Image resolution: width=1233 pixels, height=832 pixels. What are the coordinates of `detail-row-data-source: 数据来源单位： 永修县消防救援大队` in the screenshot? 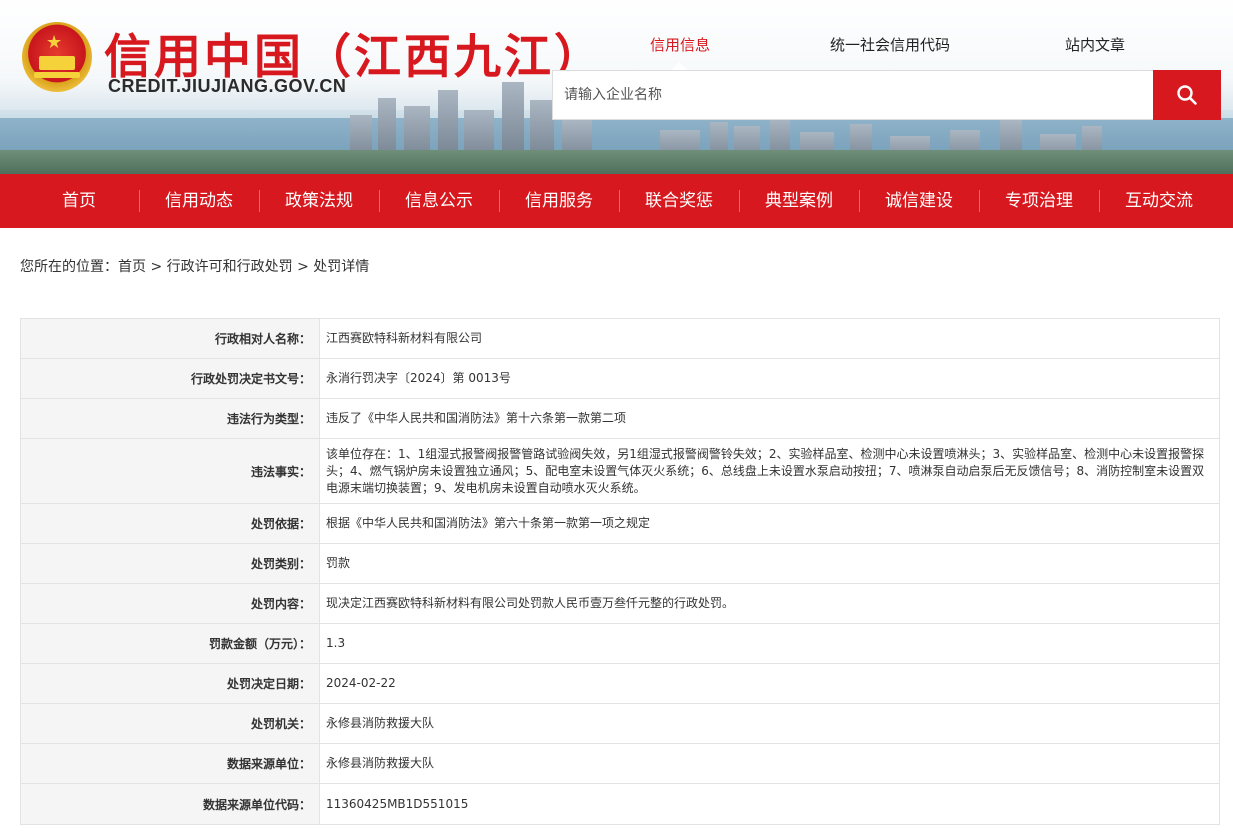 It's located at (620, 764).